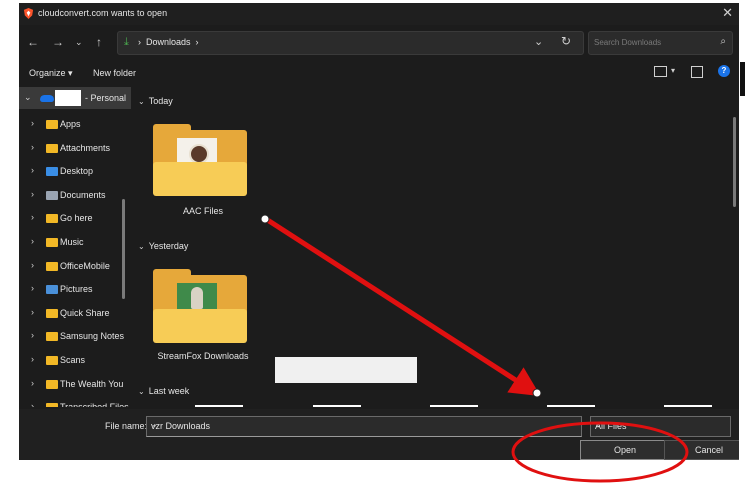 The image size is (745, 486). I want to click on window-title: cloudconvert.com wants to open, so click(103, 13).